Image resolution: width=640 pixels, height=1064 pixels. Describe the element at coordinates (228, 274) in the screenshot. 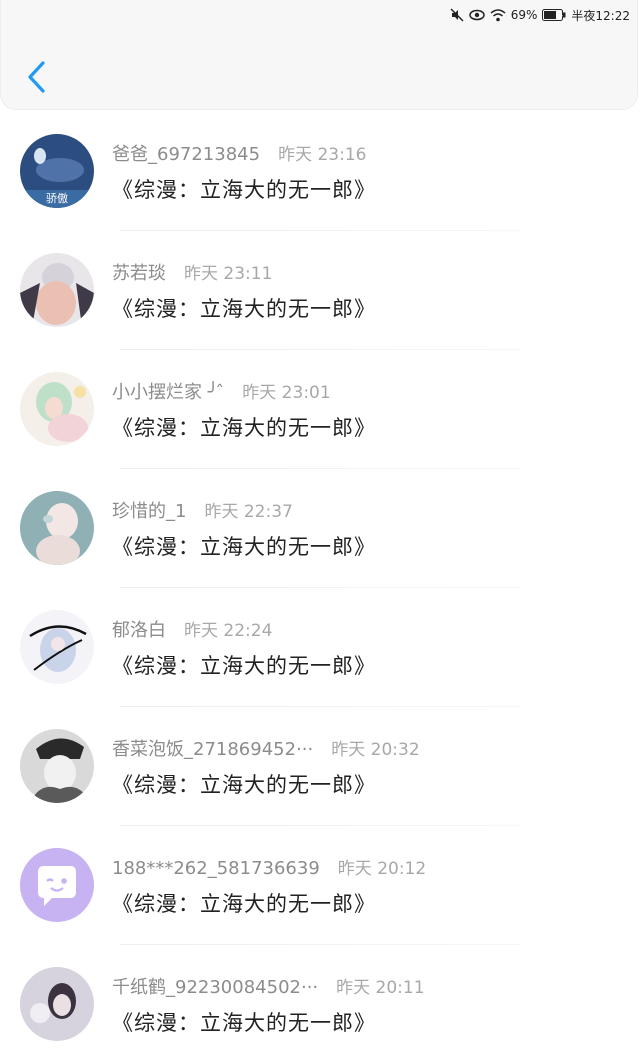

I see `timestamp: 昨天 23:11` at that location.